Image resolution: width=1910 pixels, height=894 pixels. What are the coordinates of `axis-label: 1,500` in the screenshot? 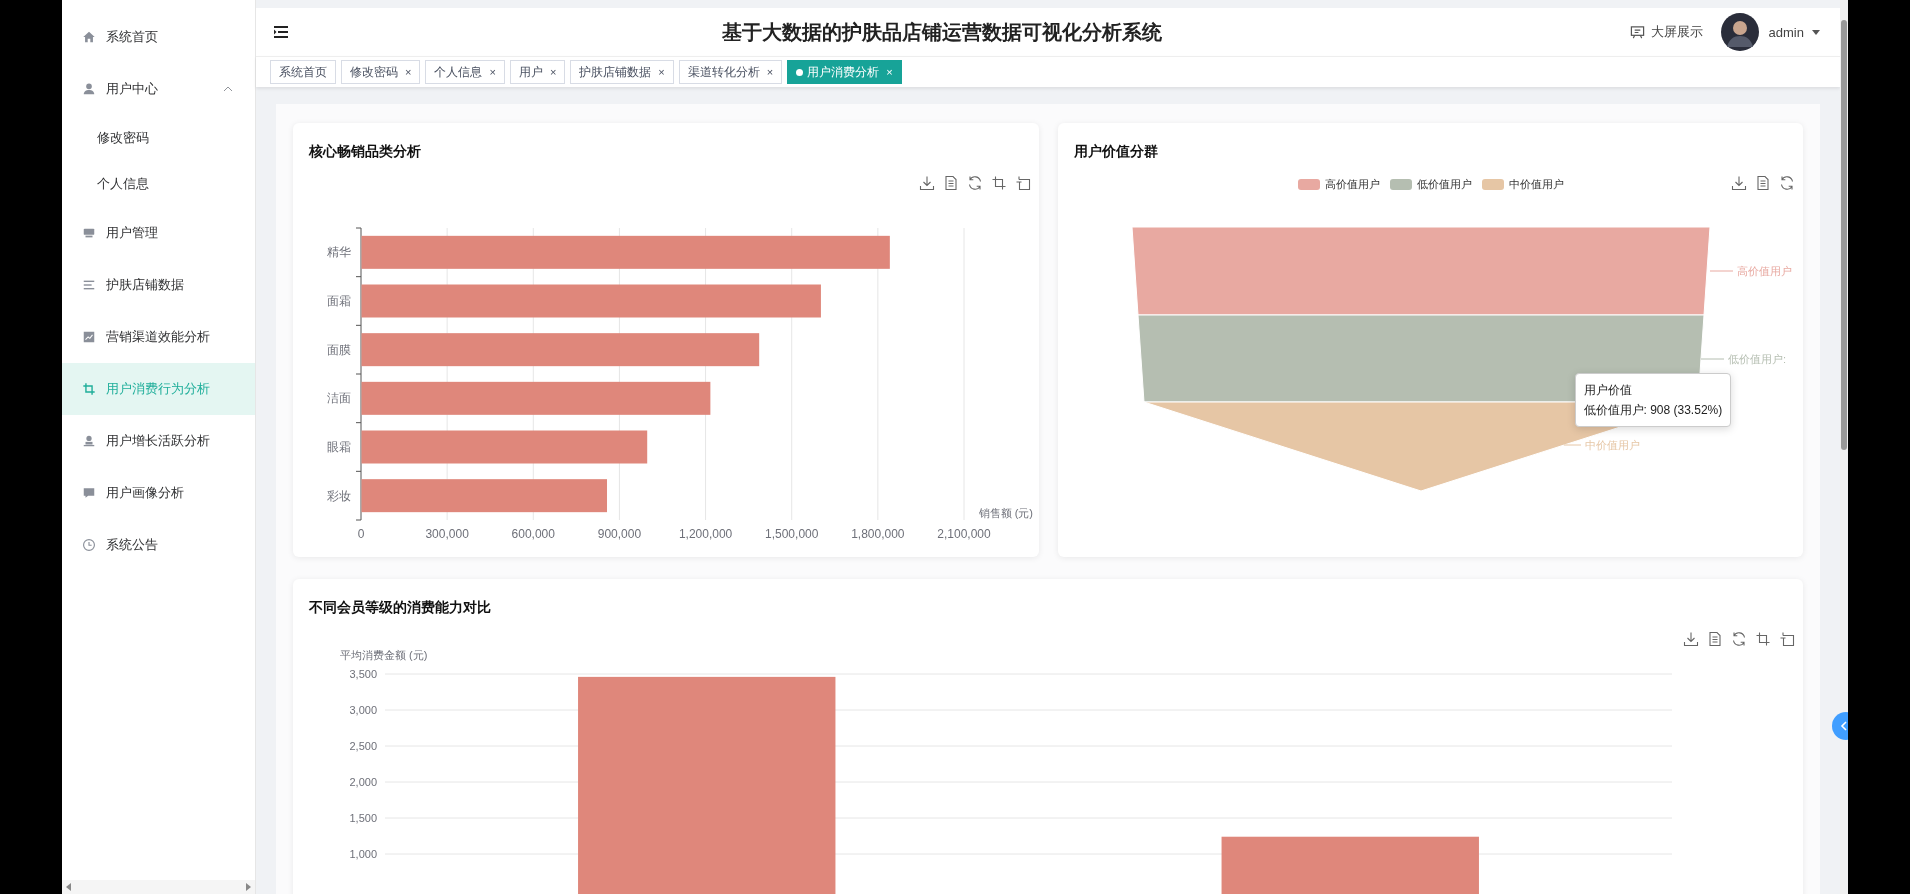 It's located at (363, 818).